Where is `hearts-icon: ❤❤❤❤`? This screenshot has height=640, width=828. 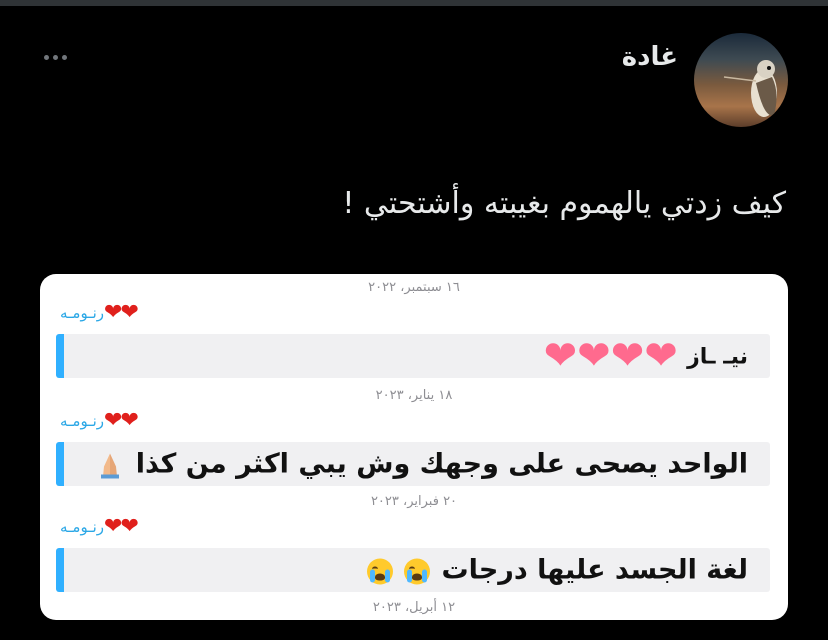 hearts-icon: ❤❤❤❤ is located at coordinates (610, 356).